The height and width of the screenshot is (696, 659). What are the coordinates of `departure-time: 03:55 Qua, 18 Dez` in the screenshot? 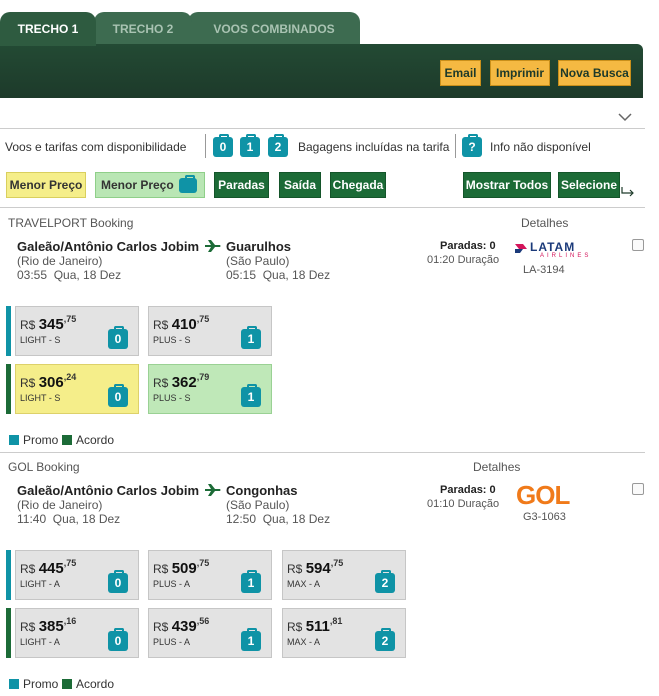 It's located at (69, 275).